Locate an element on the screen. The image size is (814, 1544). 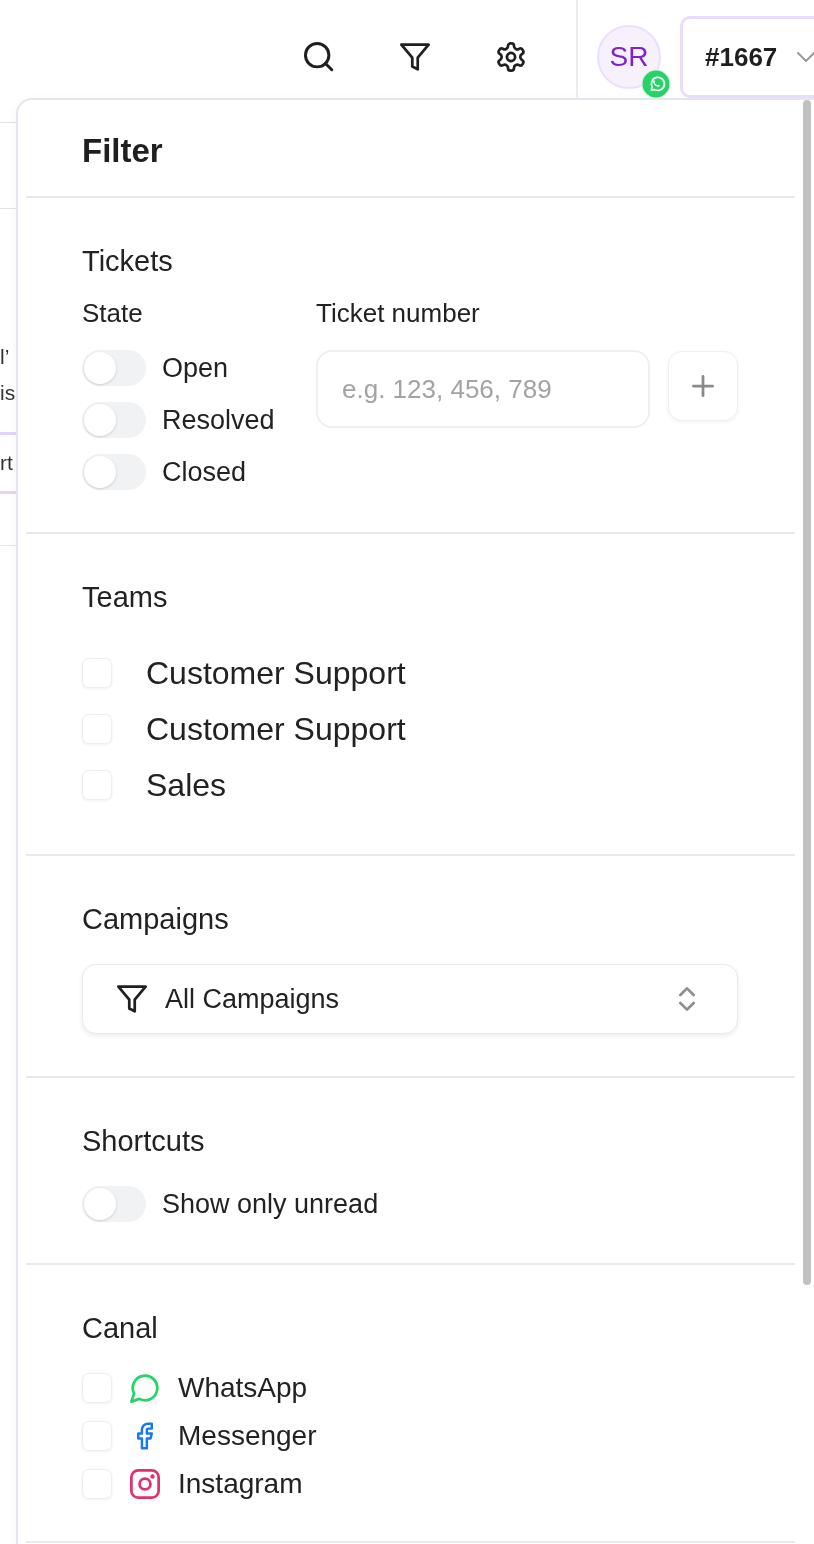
section-heading: Campaigns is located at coordinates (156, 919).